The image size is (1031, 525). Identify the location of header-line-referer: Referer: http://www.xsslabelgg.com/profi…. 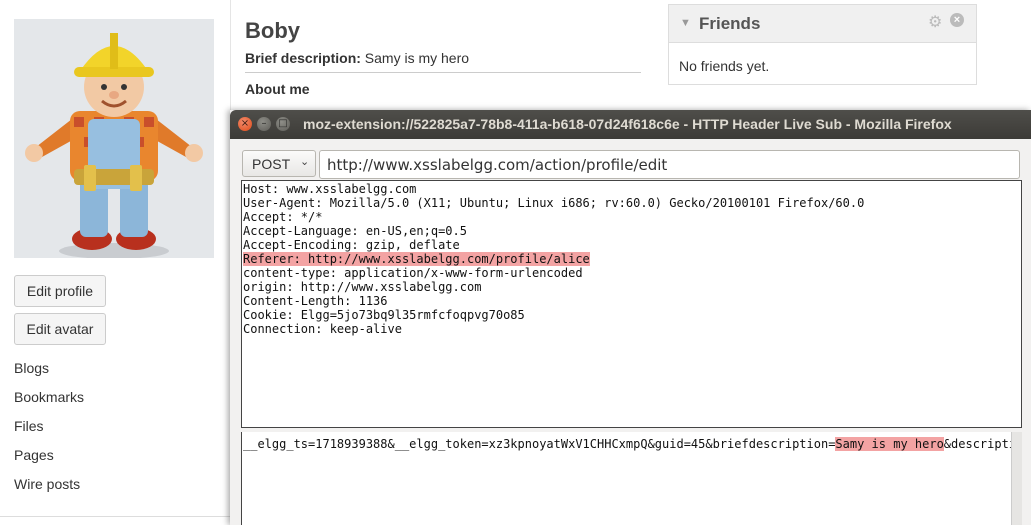
(632, 259).